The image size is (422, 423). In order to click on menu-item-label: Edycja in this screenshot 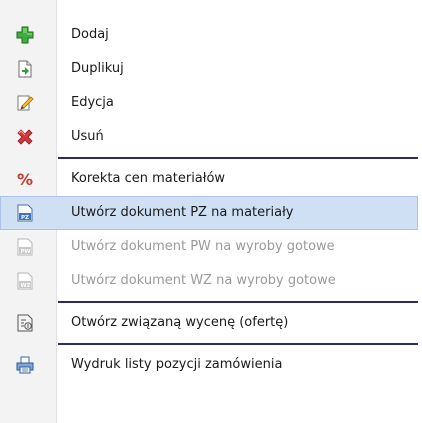, I will do `click(92, 102)`.